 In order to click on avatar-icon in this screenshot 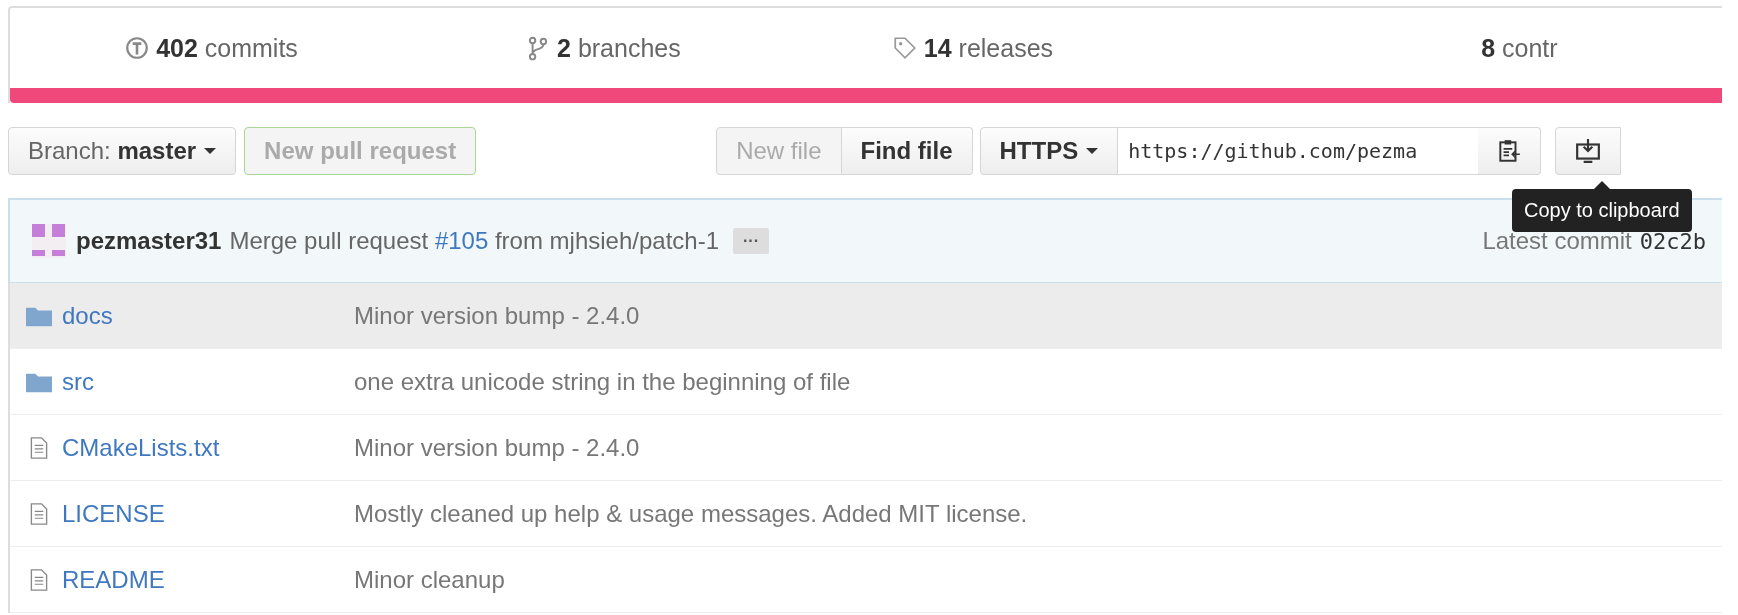, I will do `click(49, 241)`.